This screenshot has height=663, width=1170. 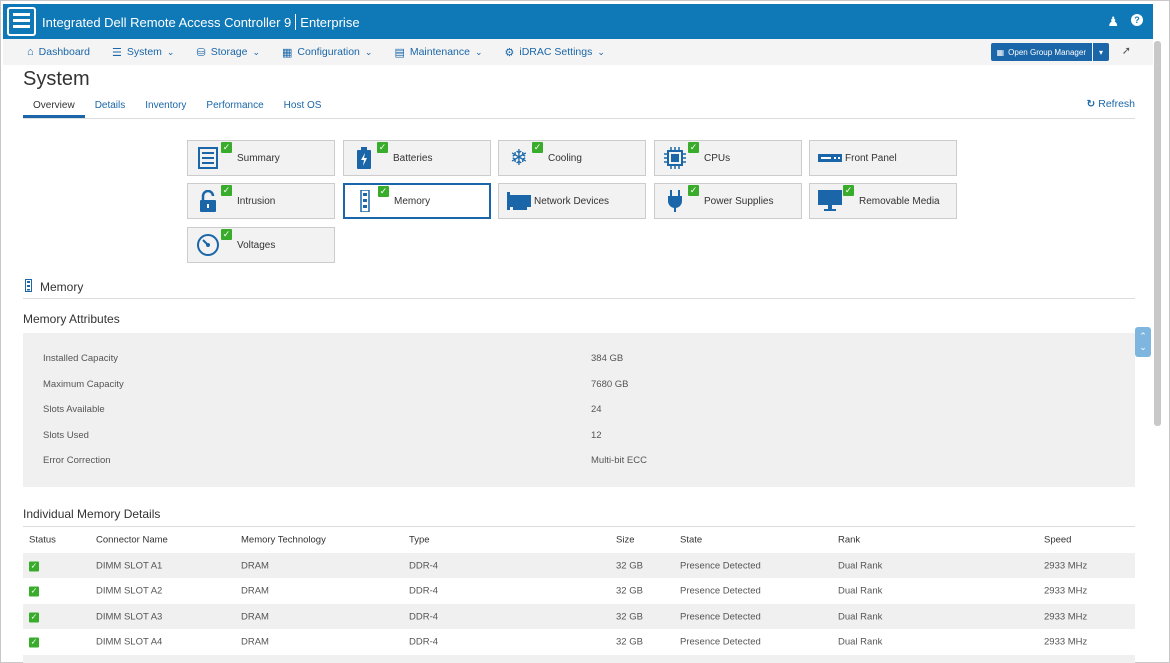 I want to click on refresh-button: ↻ Refresh, so click(x=1111, y=104).